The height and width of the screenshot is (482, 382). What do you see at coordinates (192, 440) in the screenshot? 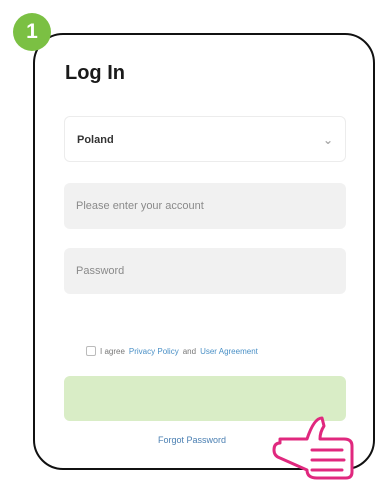
I see `forgot-password-link: Forgot Password` at bounding box center [192, 440].